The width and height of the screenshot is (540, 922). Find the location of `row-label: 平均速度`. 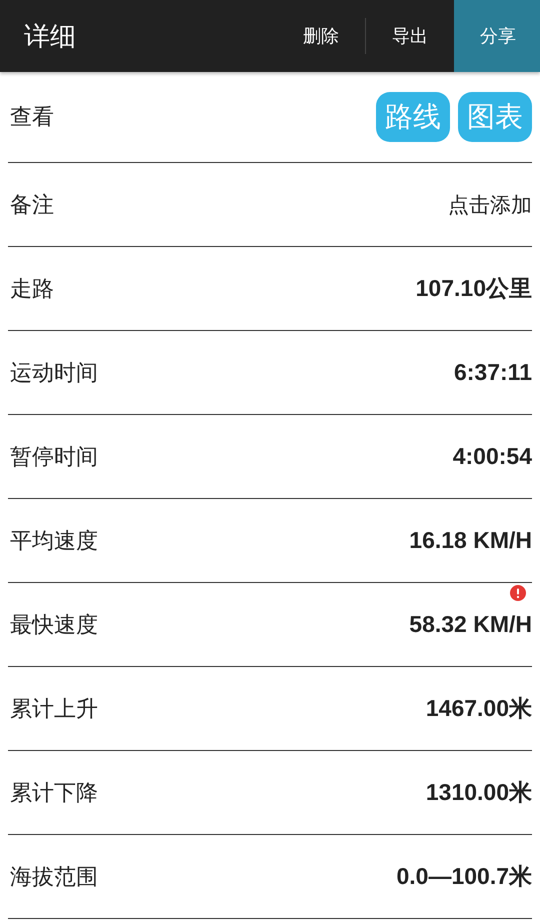

row-label: 平均速度 is located at coordinates (53, 542).